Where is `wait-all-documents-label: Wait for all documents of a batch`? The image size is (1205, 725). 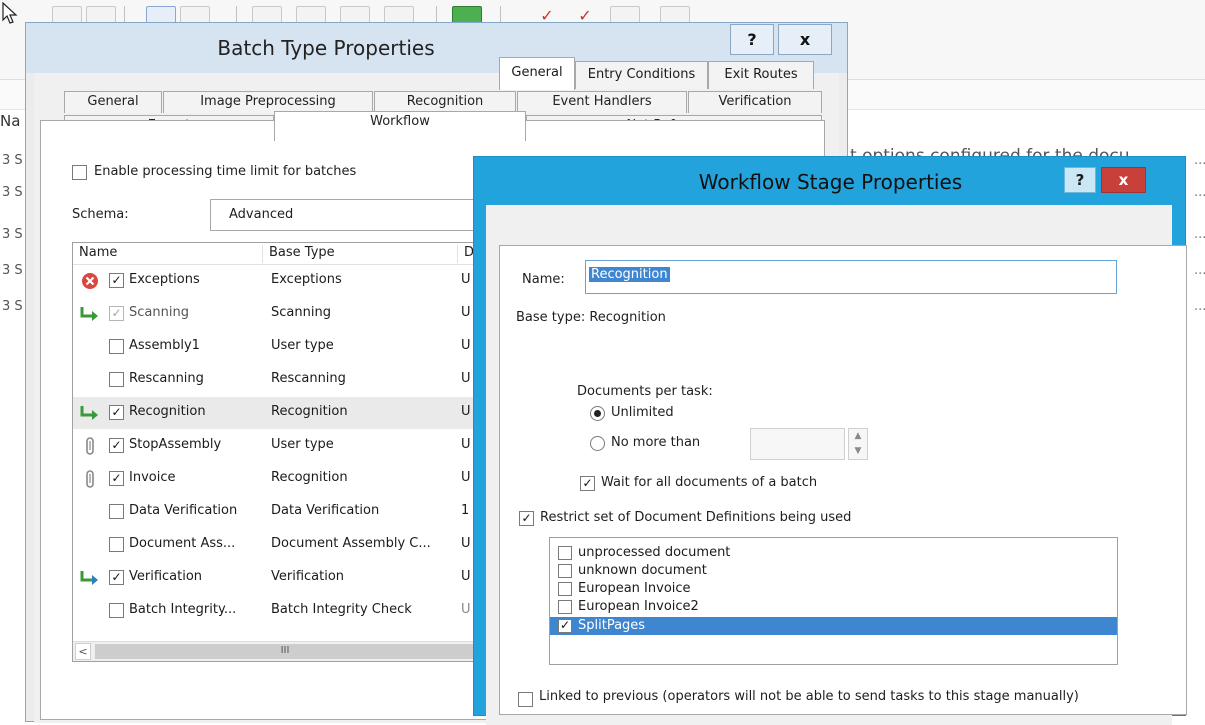 wait-all-documents-label: Wait for all documents of a batch is located at coordinates (709, 482).